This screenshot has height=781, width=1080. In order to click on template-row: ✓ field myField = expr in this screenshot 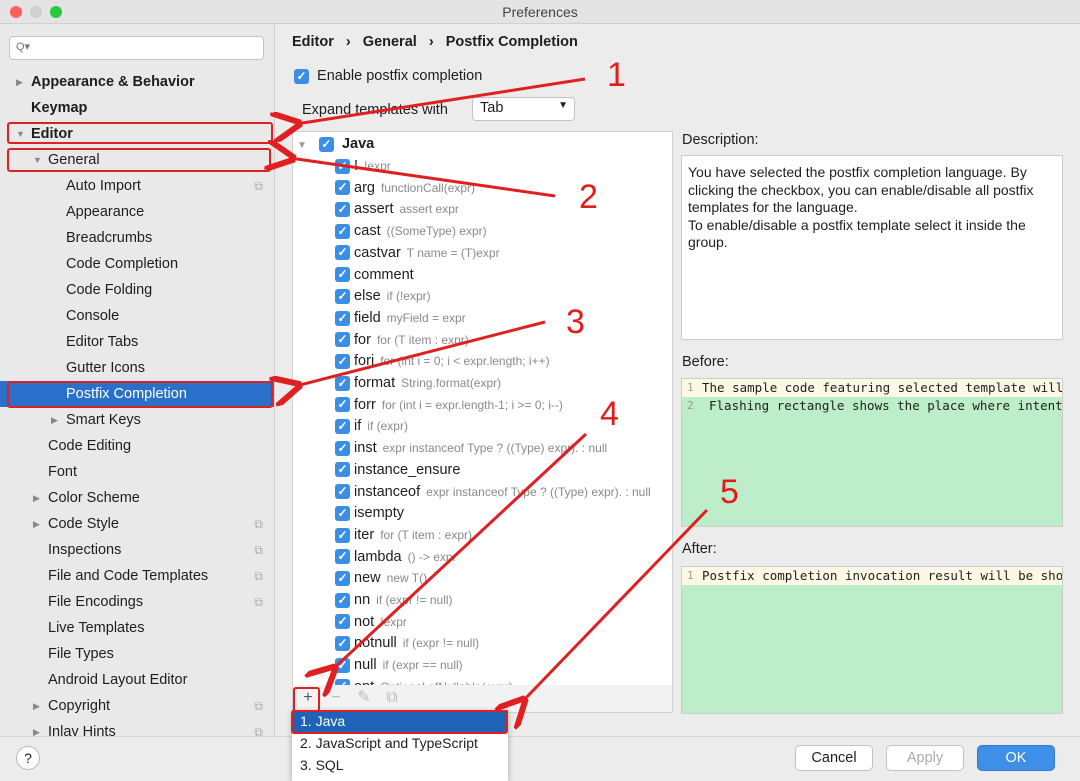, I will do `click(400, 318)`.